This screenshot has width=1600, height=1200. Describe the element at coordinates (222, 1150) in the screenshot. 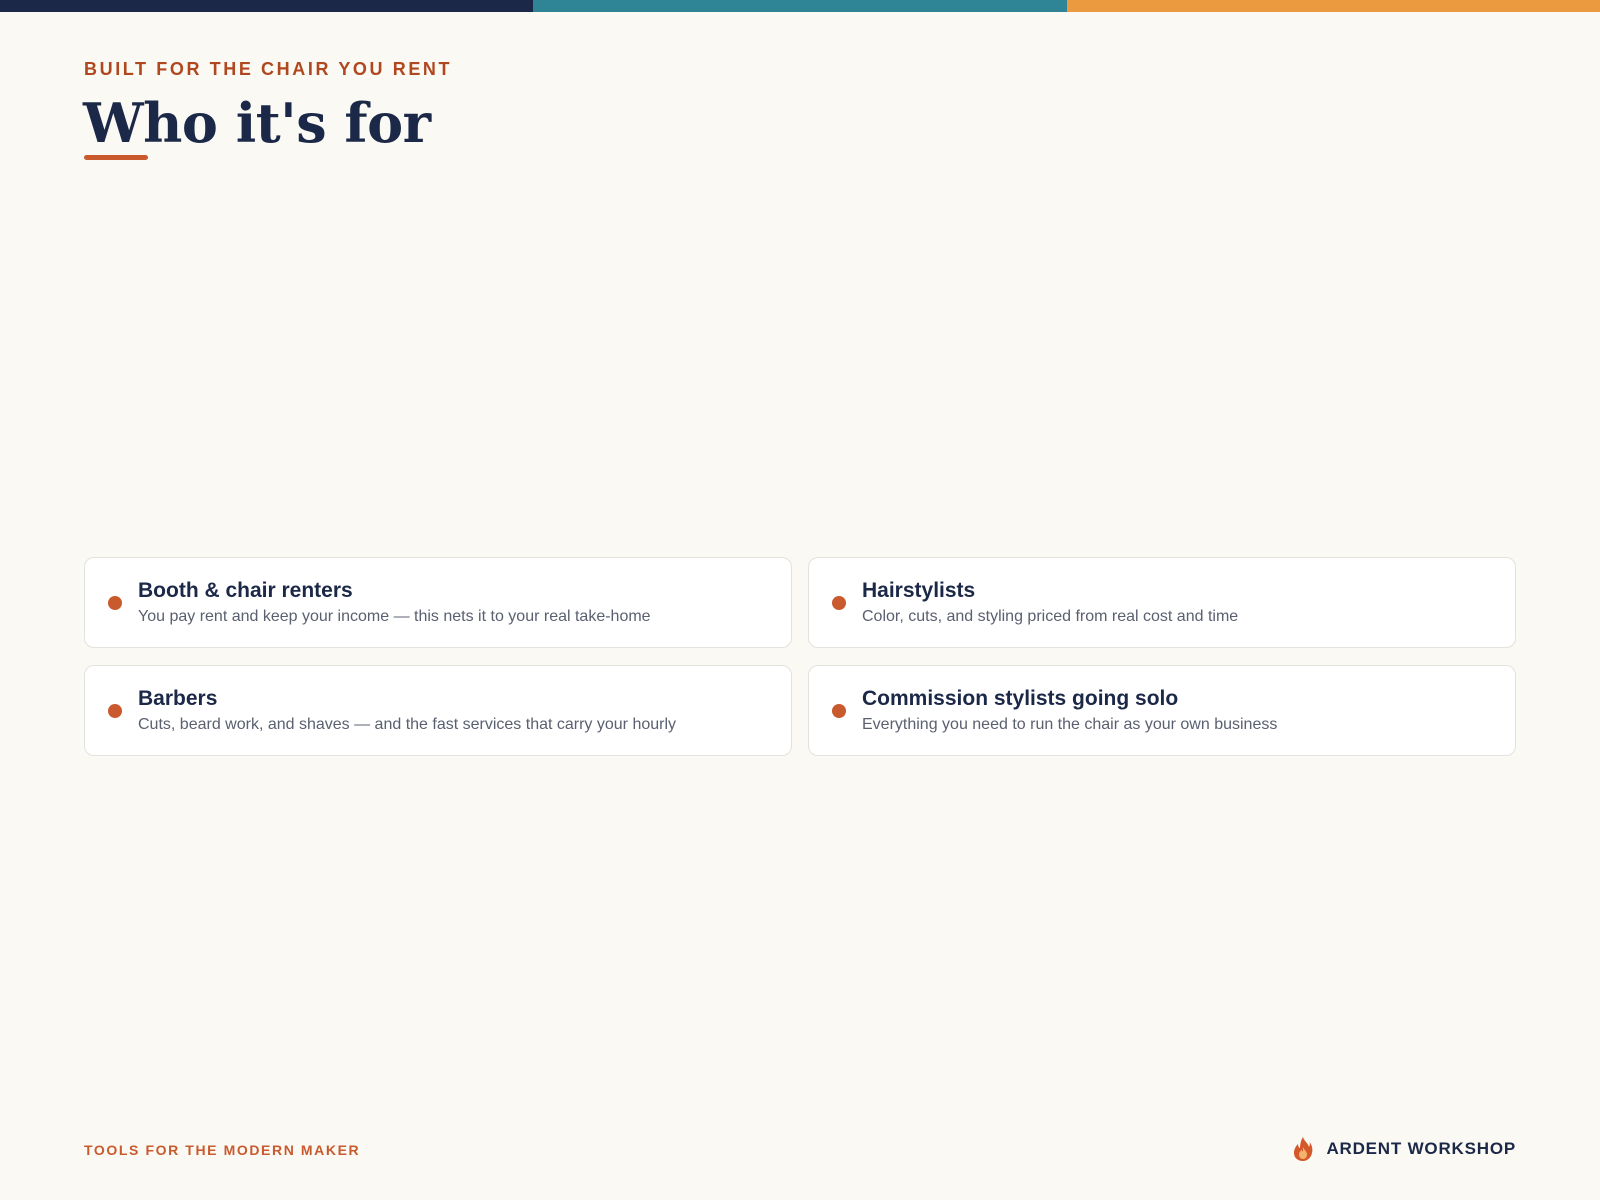

I see `footer-tagline: TOOLS FOR THE MODERN MAKER` at that location.